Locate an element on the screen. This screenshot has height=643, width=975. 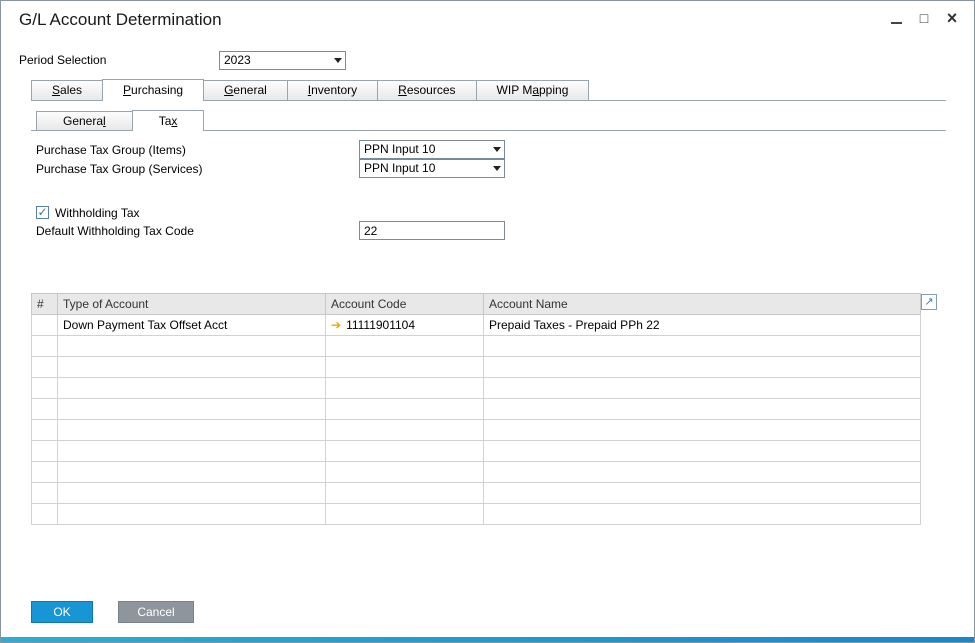
withholding-tax-checkbox: ✓ is located at coordinates (42, 212).